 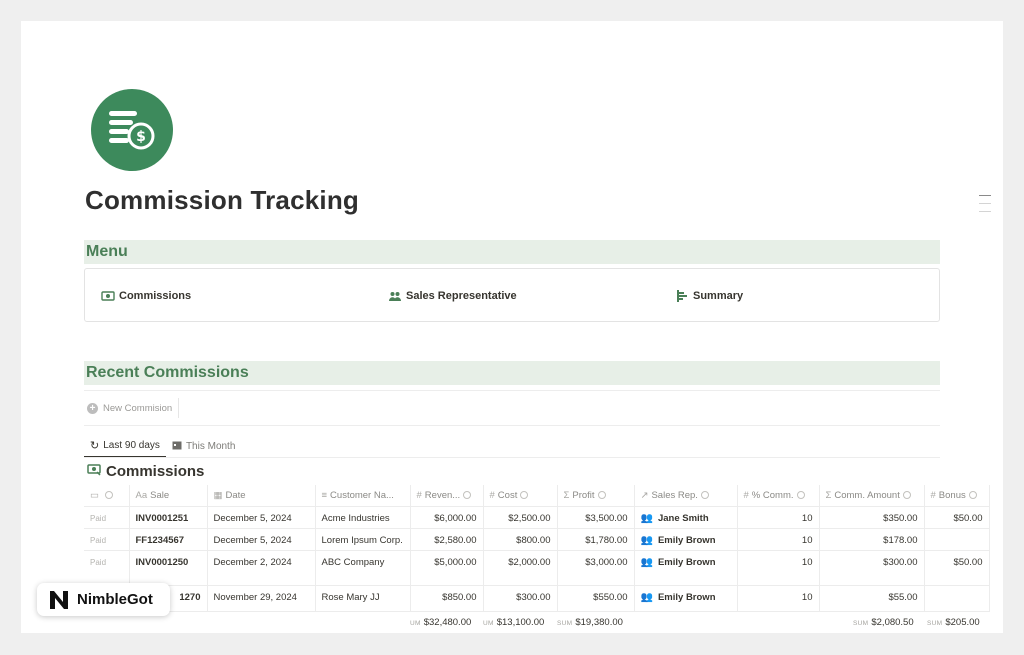 I want to click on sale-cell: INV0001251, so click(x=168, y=517).